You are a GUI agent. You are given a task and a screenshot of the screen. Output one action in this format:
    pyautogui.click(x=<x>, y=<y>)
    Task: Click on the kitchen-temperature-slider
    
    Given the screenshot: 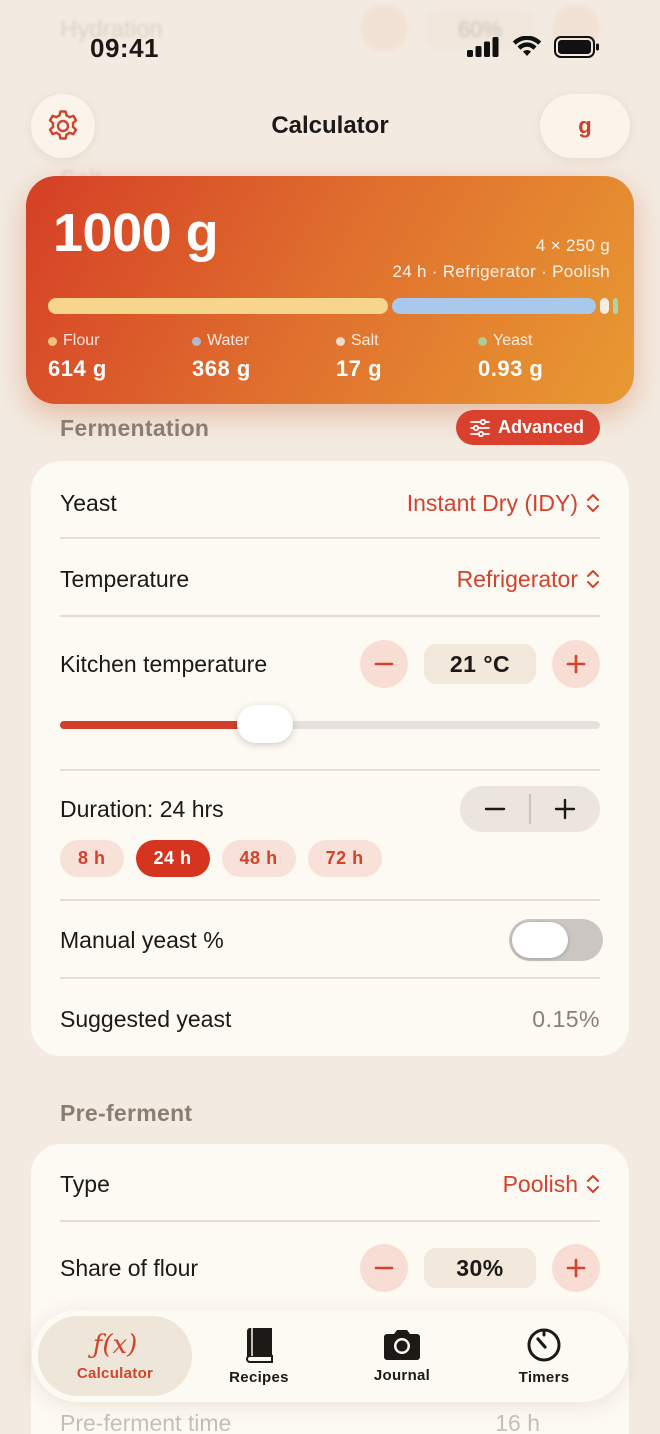 What is the action you would take?
    pyautogui.click(x=330, y=724)
    